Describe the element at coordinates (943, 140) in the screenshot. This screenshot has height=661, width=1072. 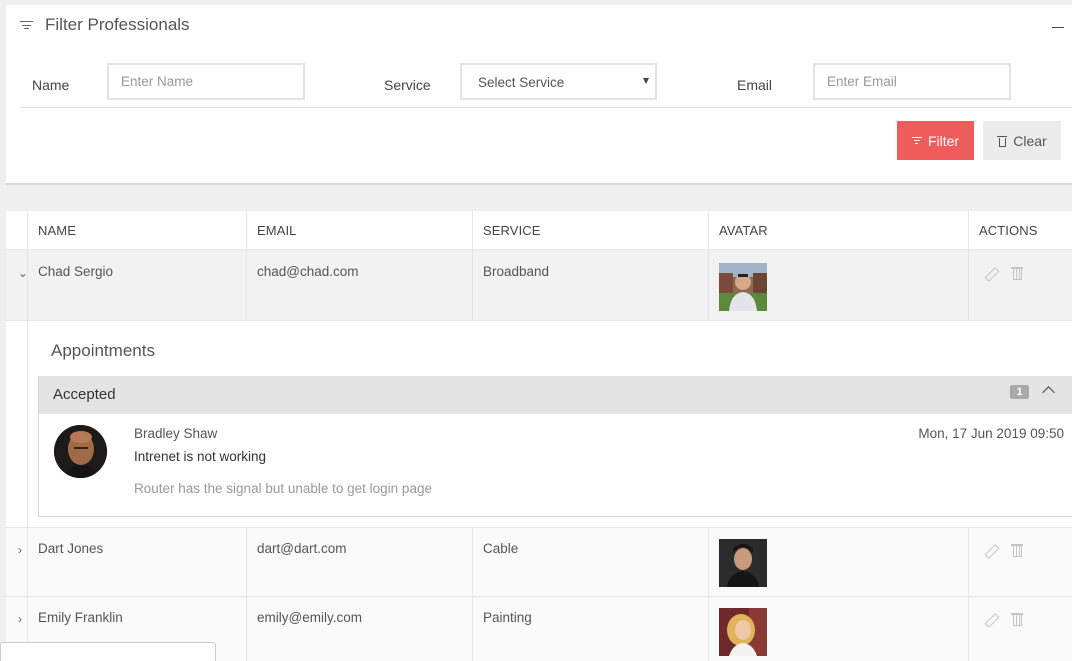
I see `filter-button-label: Filter` at that location.